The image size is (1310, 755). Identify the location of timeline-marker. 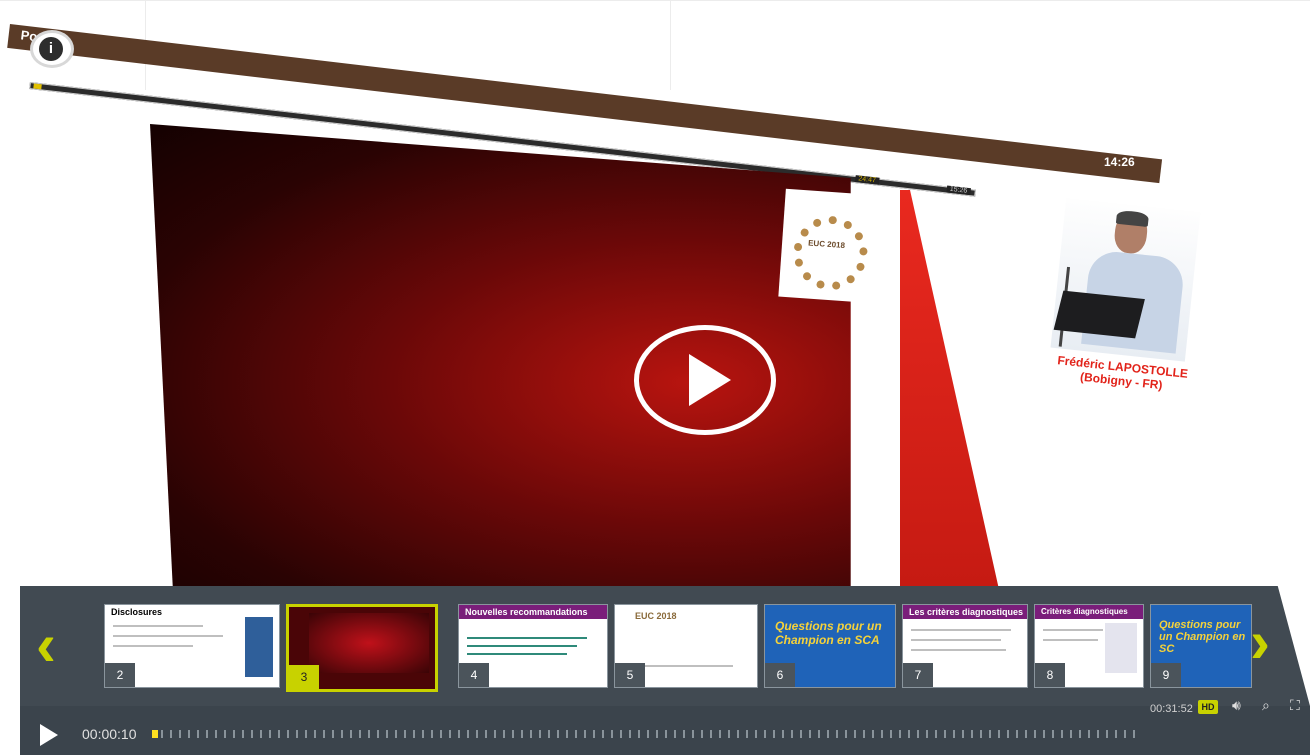
(37, 86).